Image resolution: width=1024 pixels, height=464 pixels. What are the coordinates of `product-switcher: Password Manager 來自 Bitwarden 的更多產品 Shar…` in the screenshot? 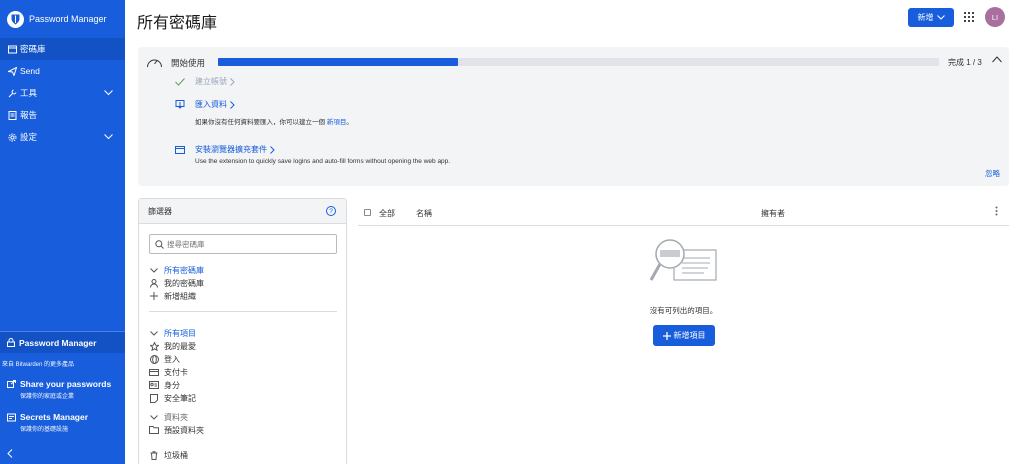 It's located at (62, 397).